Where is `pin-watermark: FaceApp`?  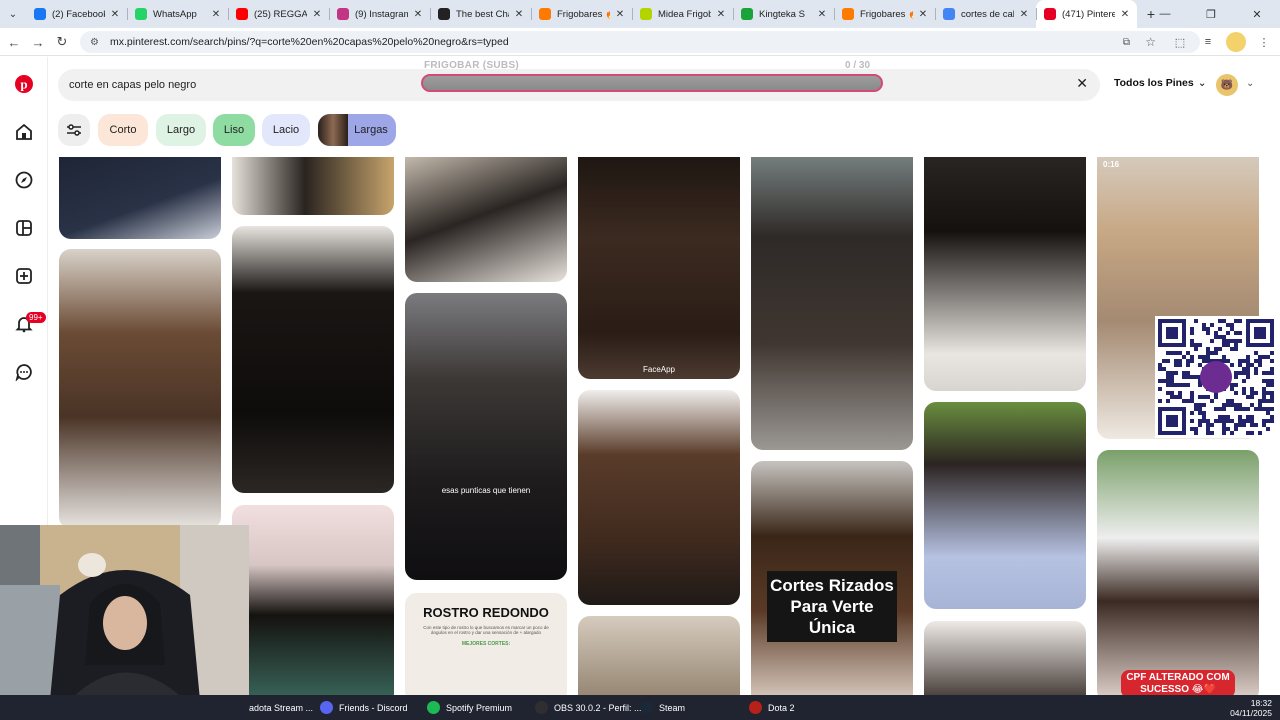
pin-watermark: FaceApp is located at coordinates (659, 369).